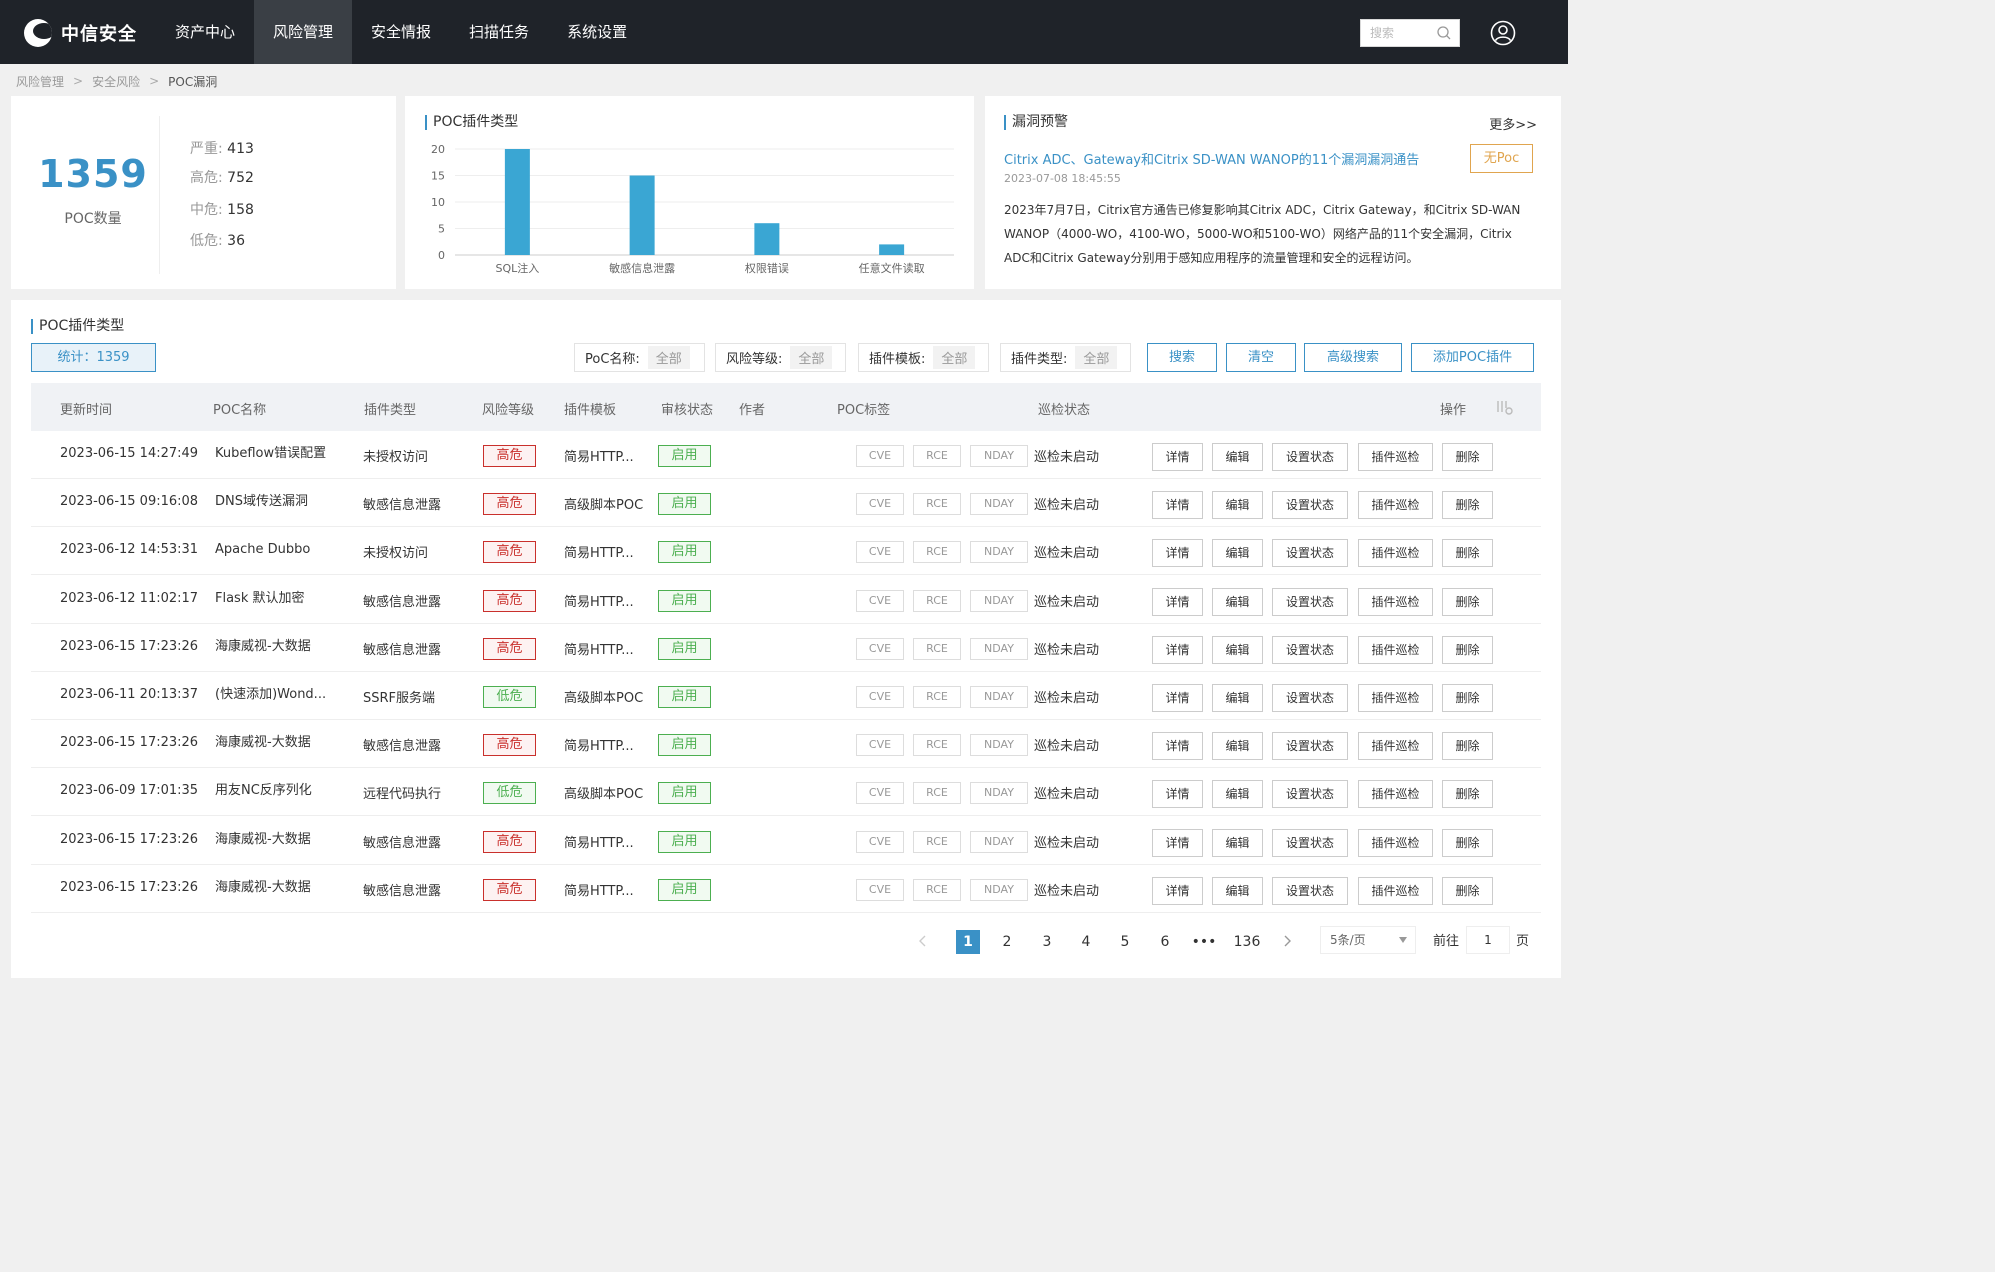 The image size is (1995, 1272). What do you see at coordinates (863, 408) in the screenshot?
I see `col-poc-tags: POC标签` at bounding box center [863, 408].